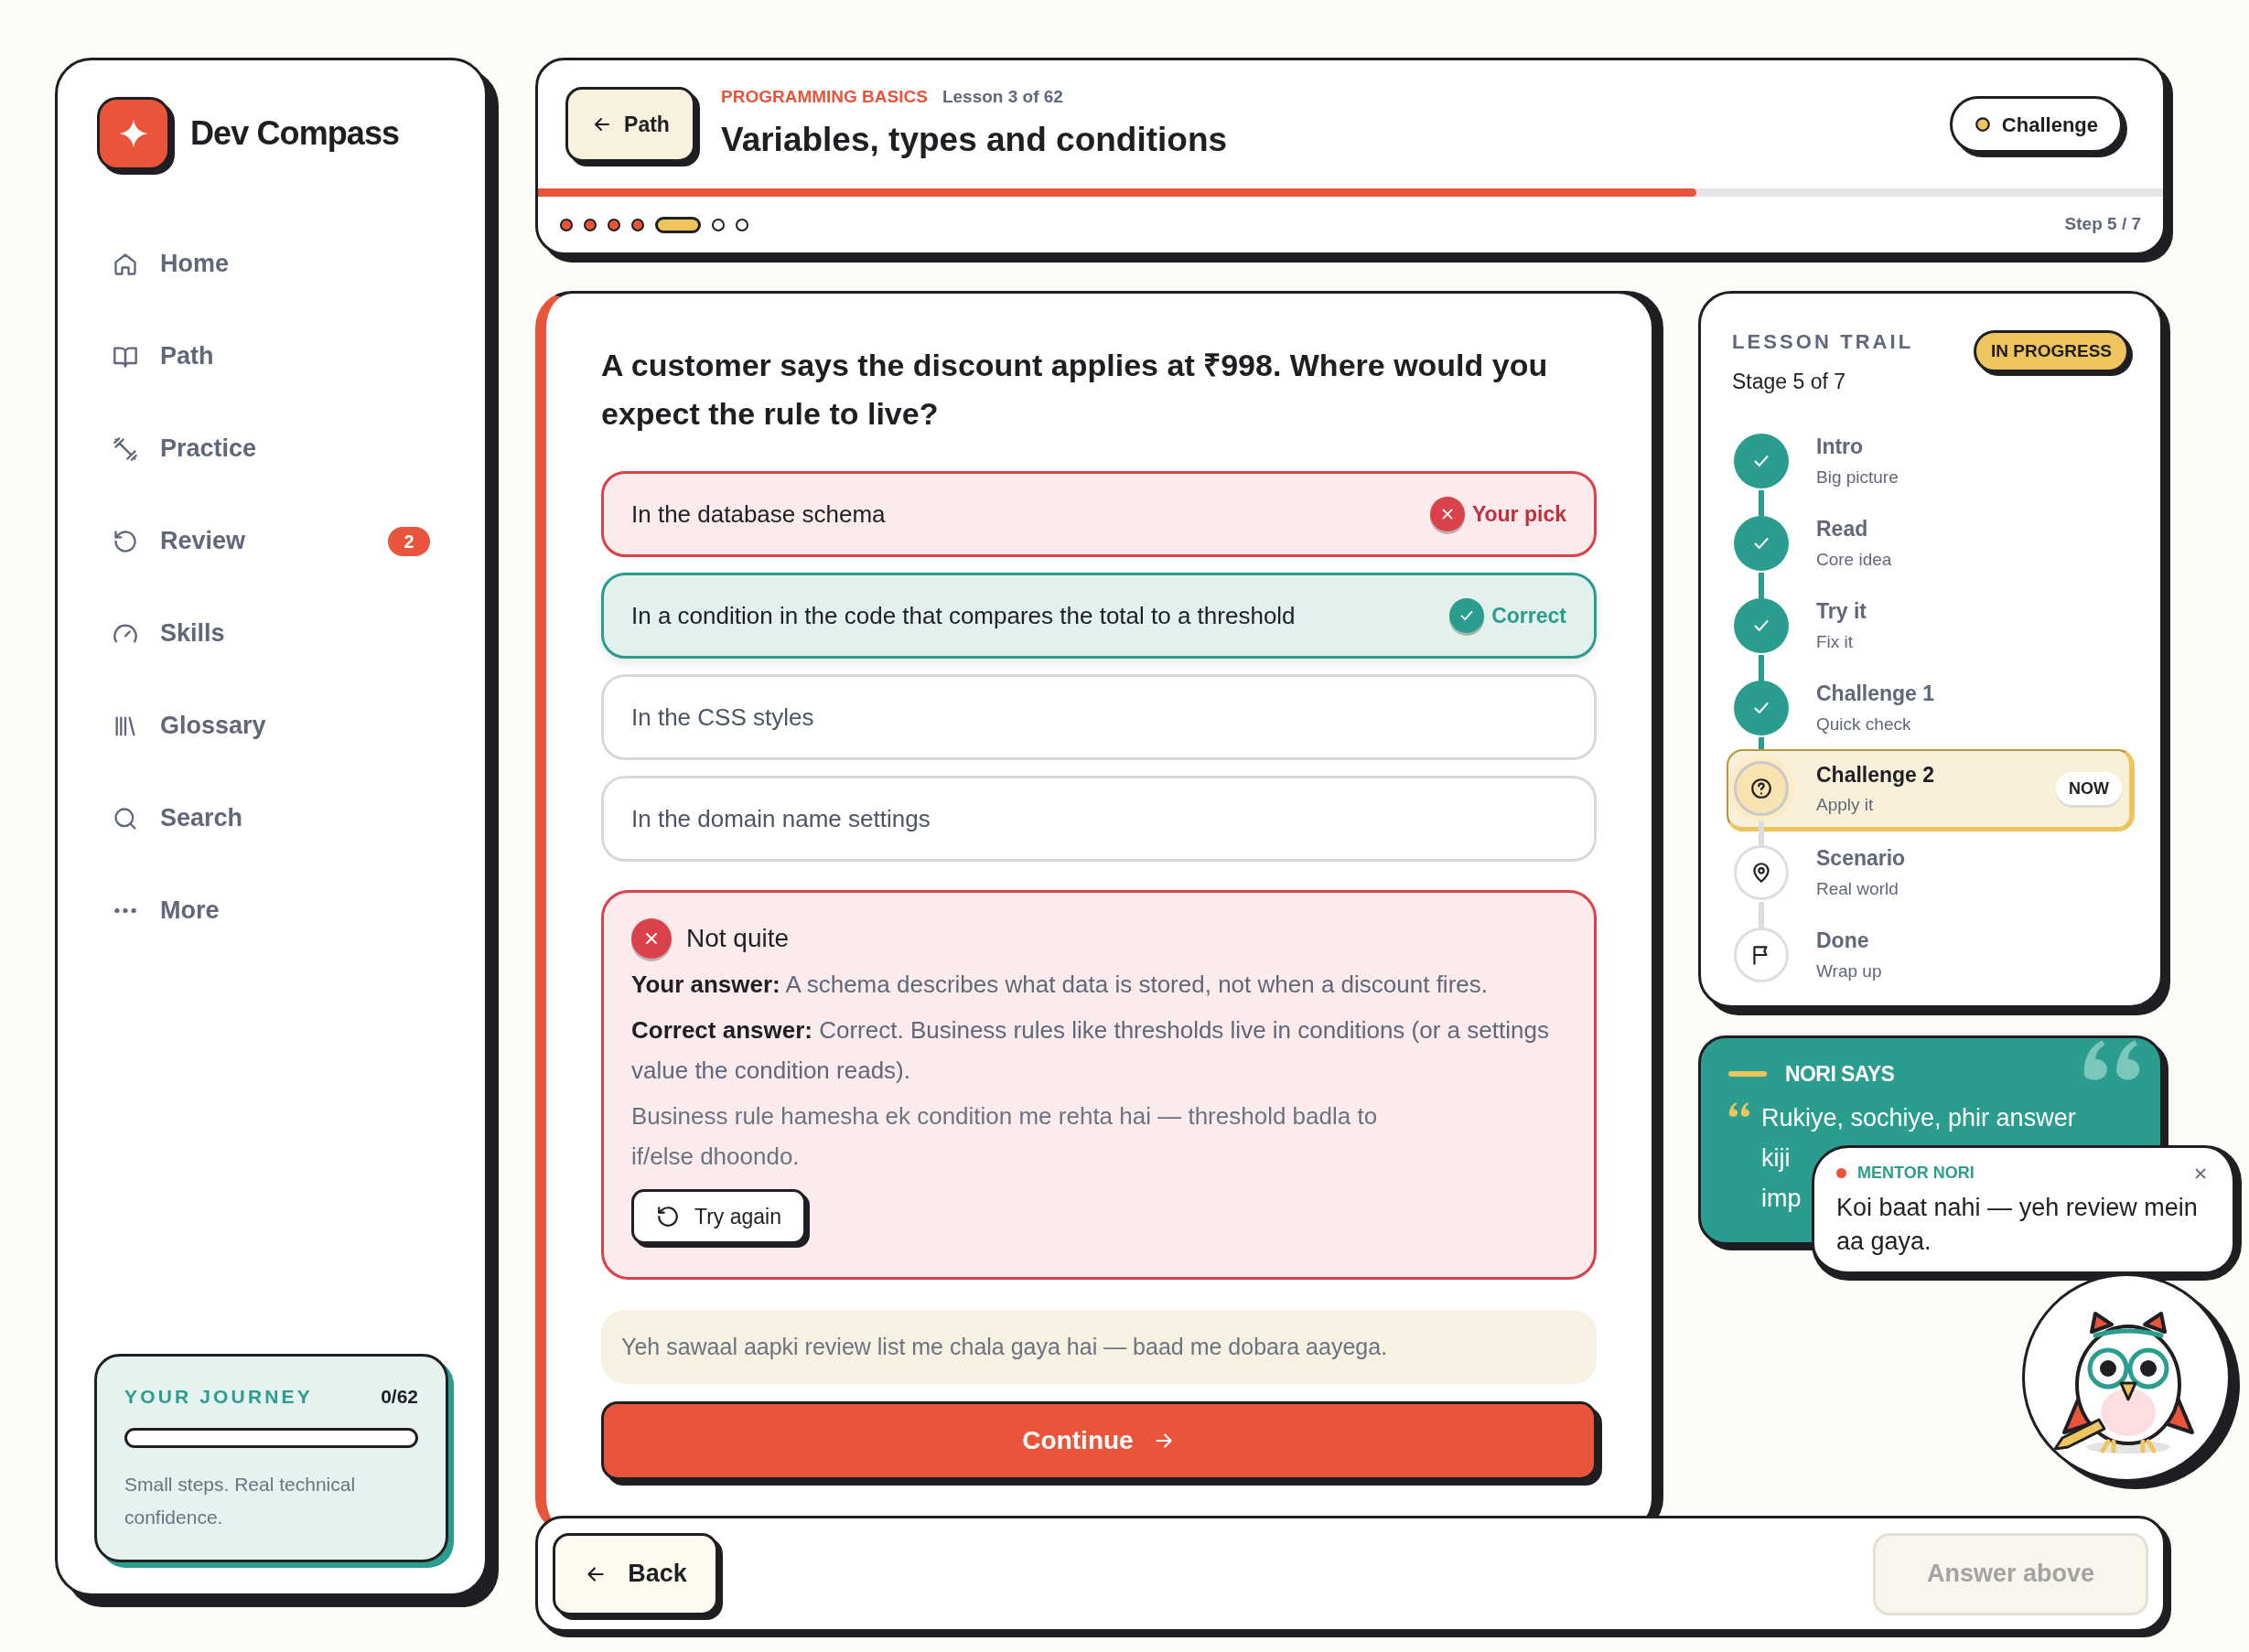  Describe the element at coordinates (1507, 615) in the screenshot. I see `answer-tag: Correct` at that location.